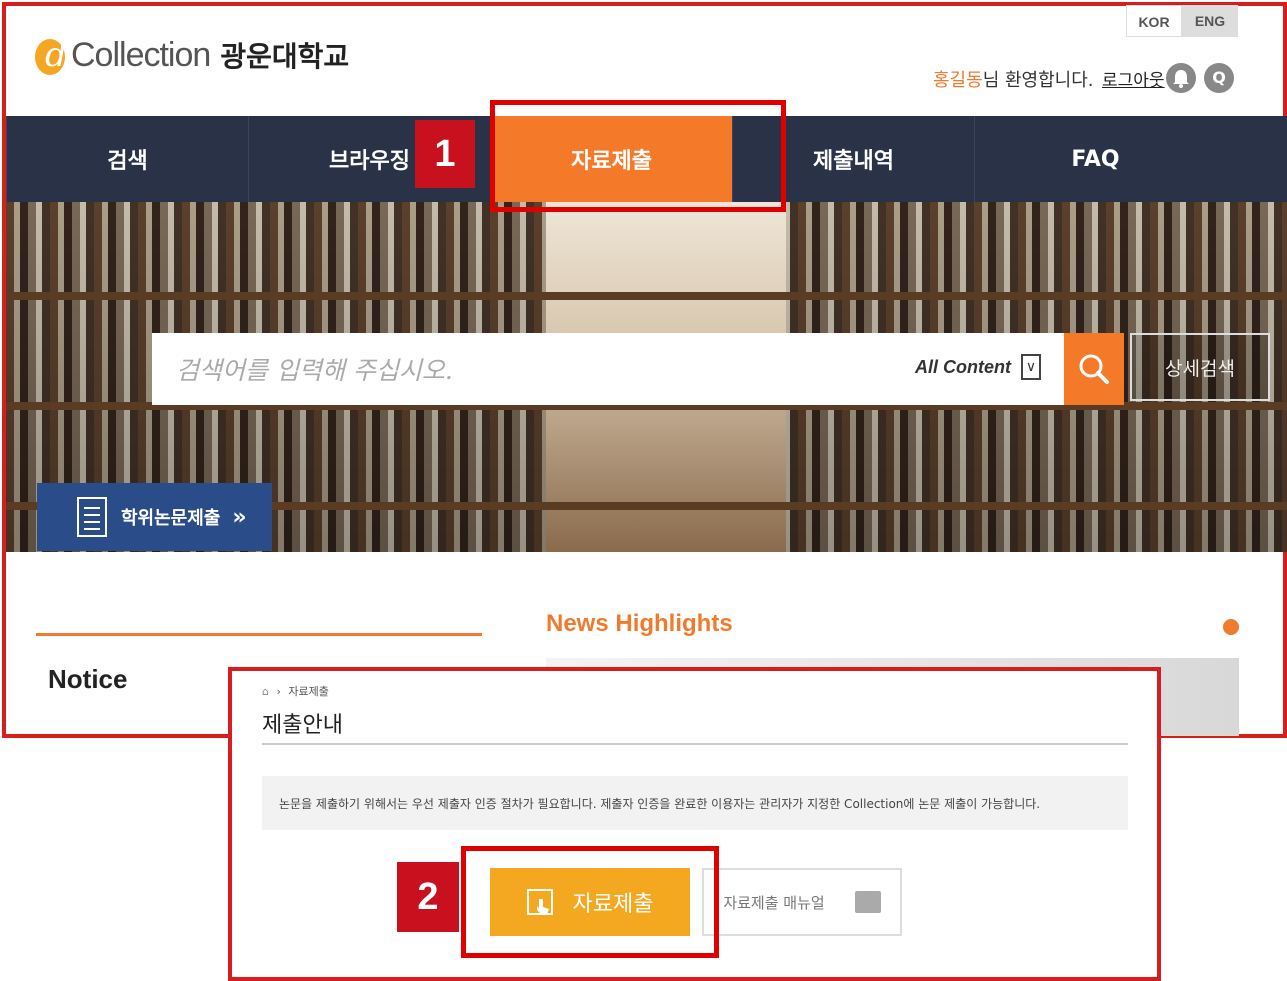 Image resolution: width=1287 pixels, height=981 pixels. What do you see at coordinates (1095, 159) in the screenshot?
I see `nav-item-faq: FAQ` at bounding box center [1095, 159].